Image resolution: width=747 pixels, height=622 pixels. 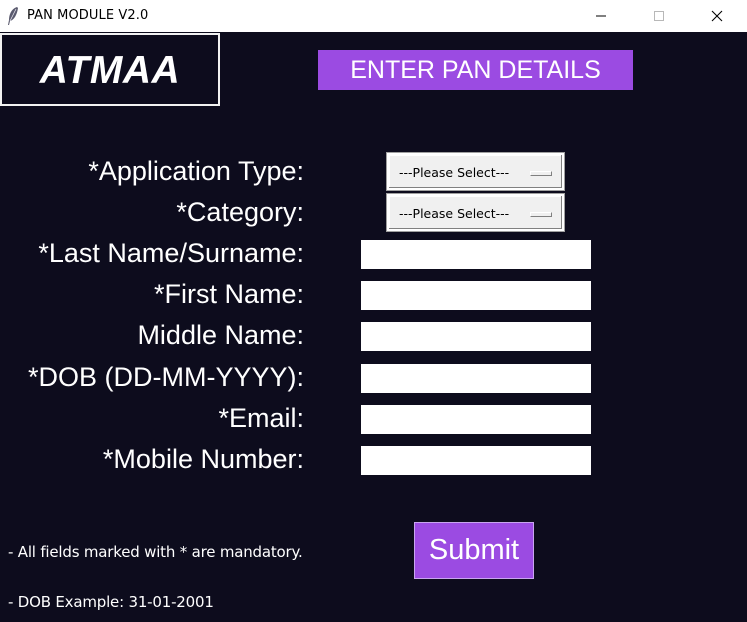 What do you see at coordinates (88, 15) in the screenshot?
I see `window-title: PAN MODULE V2.0` at bounding box center [88, 15].